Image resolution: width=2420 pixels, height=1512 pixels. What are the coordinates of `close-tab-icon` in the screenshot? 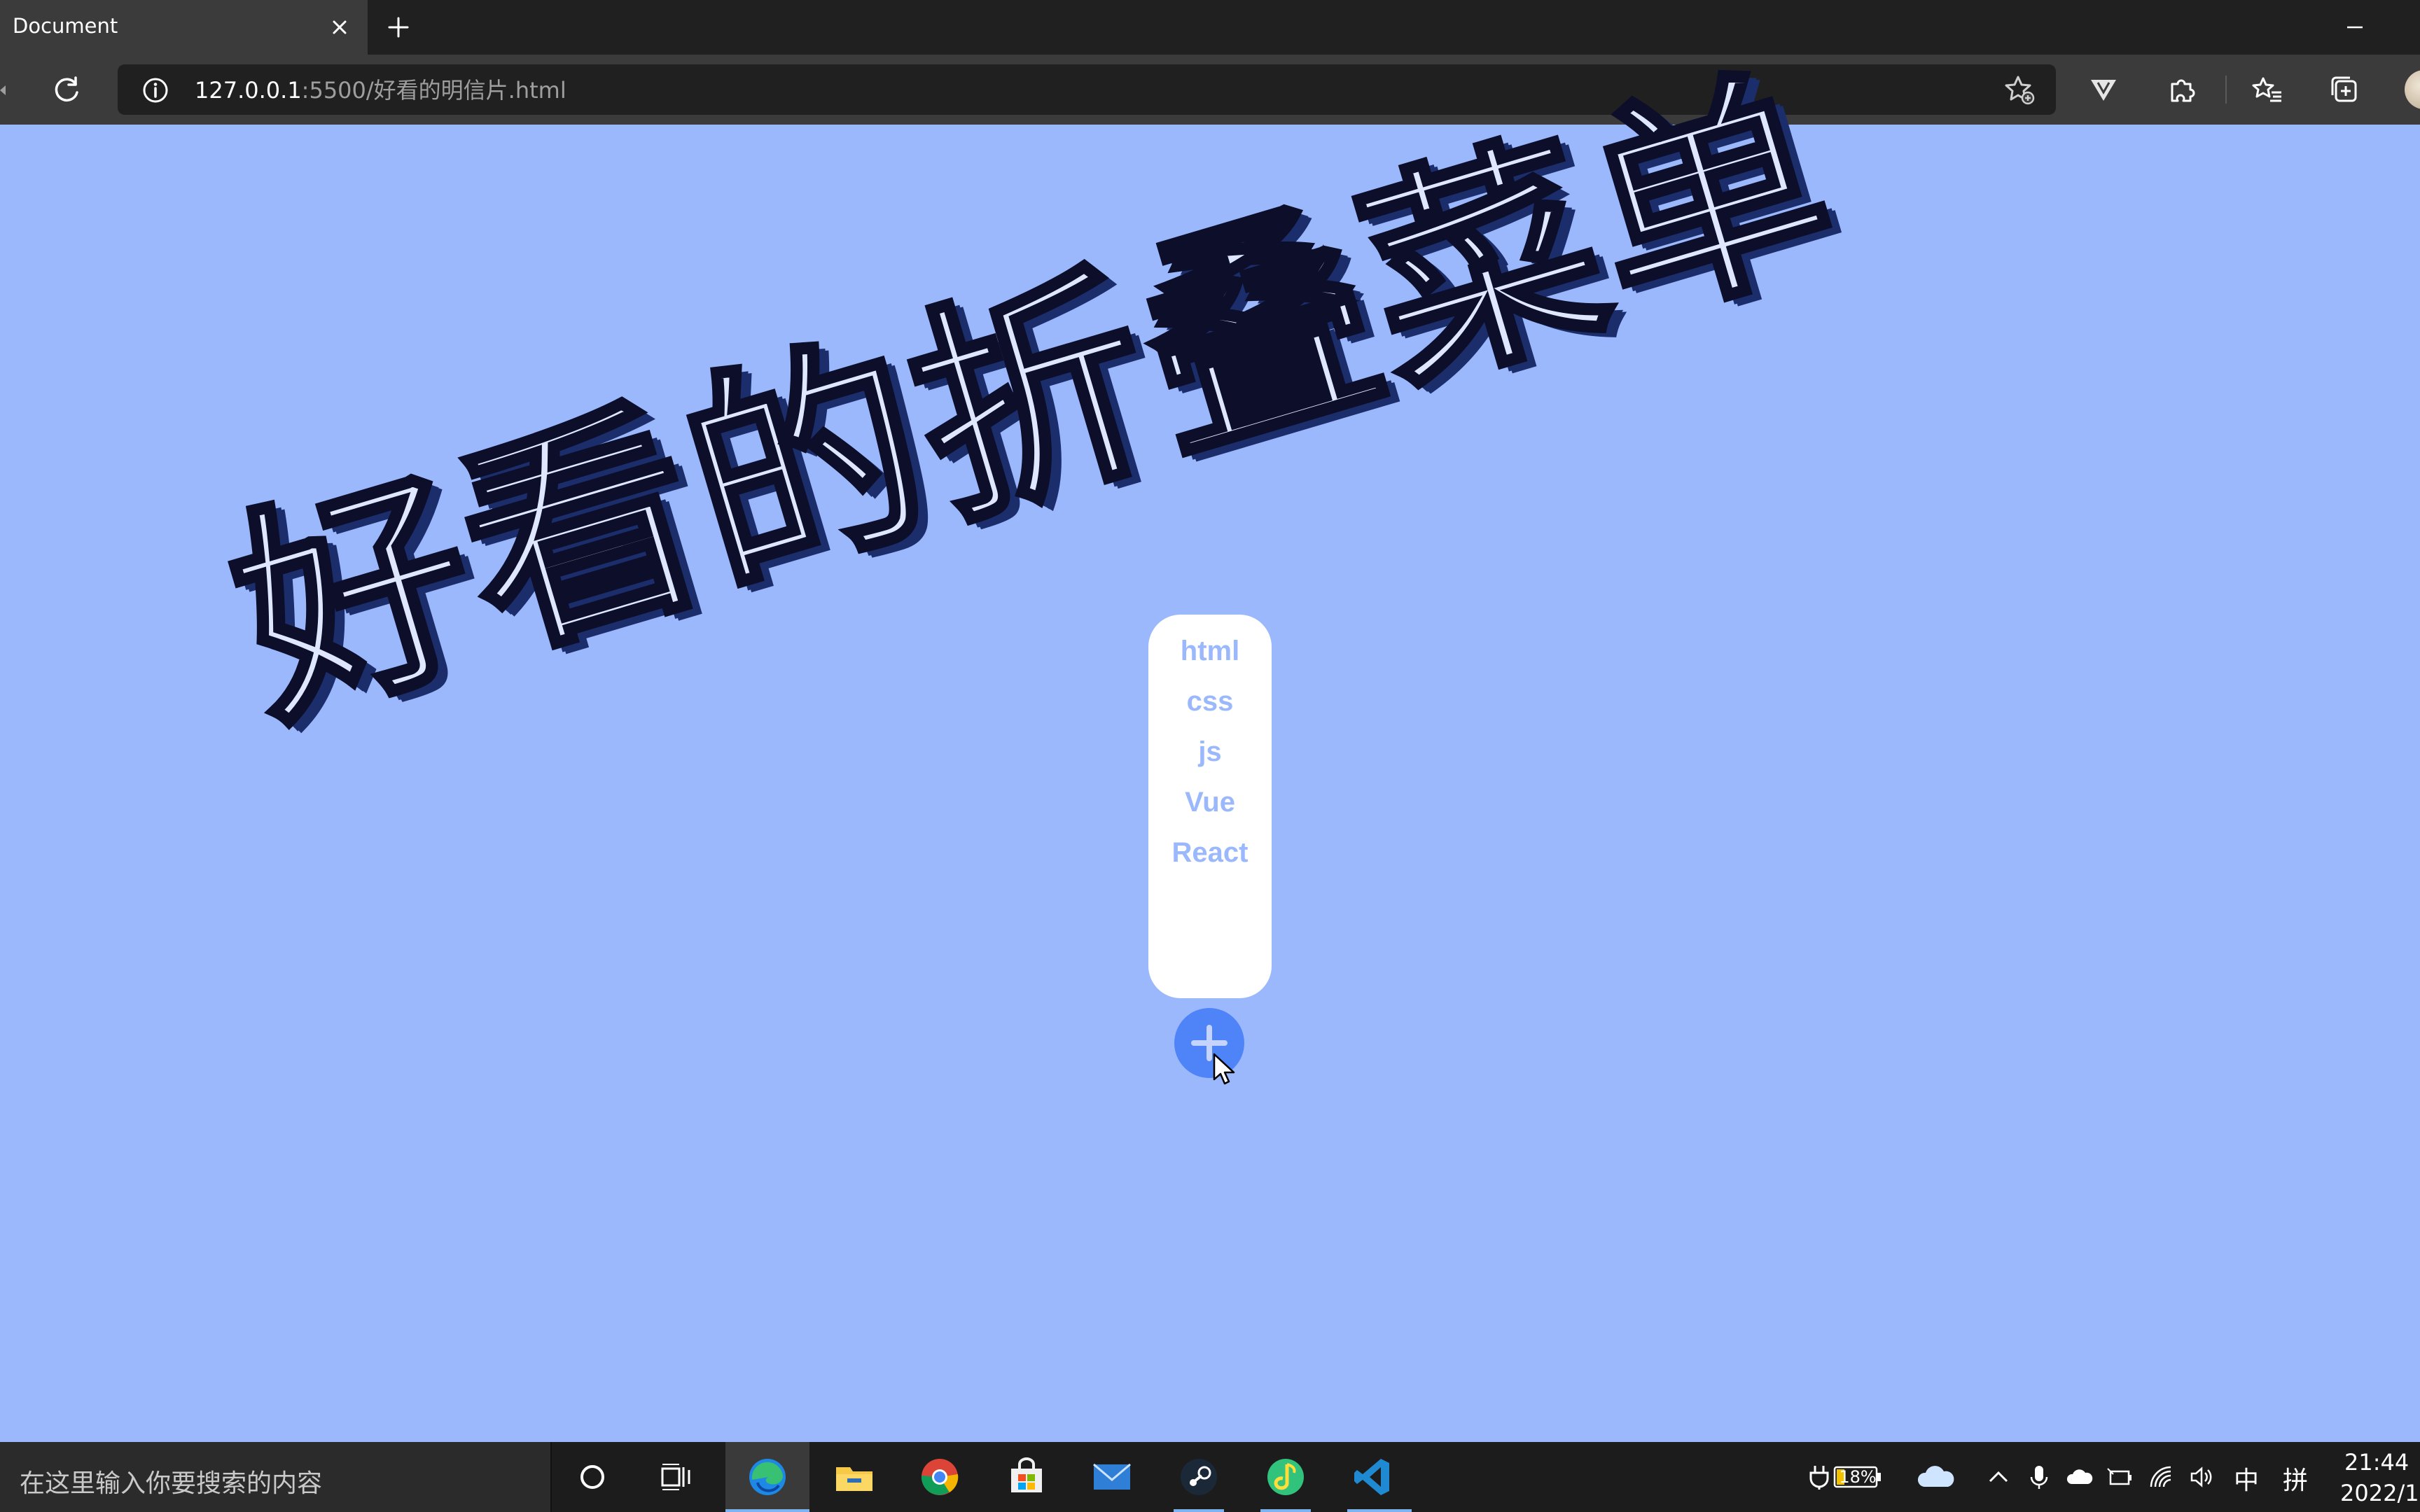 It's located at (340, 27).